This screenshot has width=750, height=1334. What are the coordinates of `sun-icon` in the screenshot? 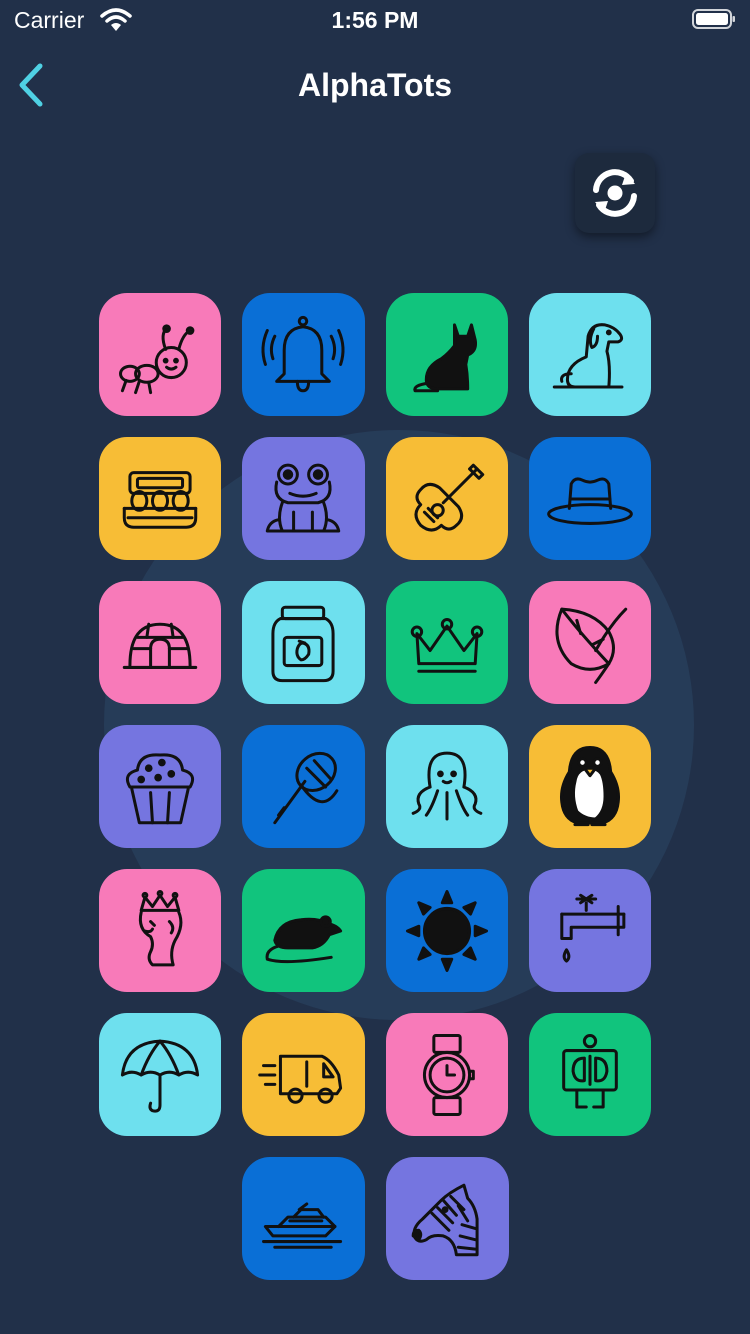 It's located at (446, 930).